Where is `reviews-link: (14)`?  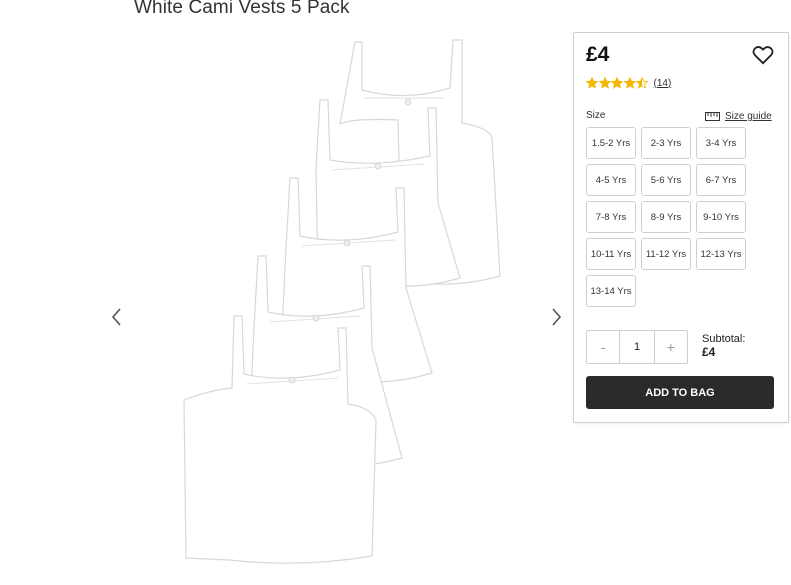
reviews-link: (14) is located at coordinates (663, 83).